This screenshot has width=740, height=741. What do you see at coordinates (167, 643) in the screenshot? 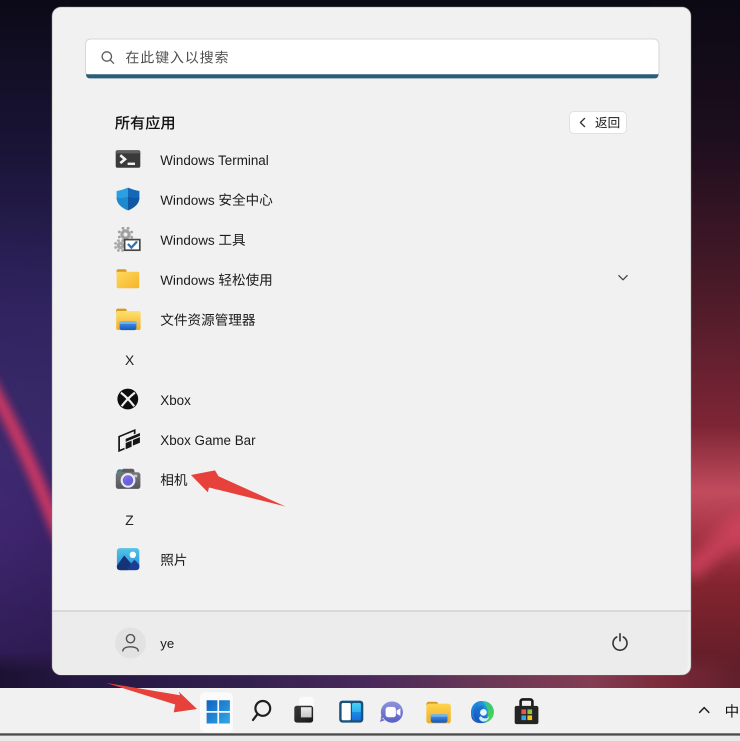
I see `svg-text: ye` at bounding box center [167, 643].